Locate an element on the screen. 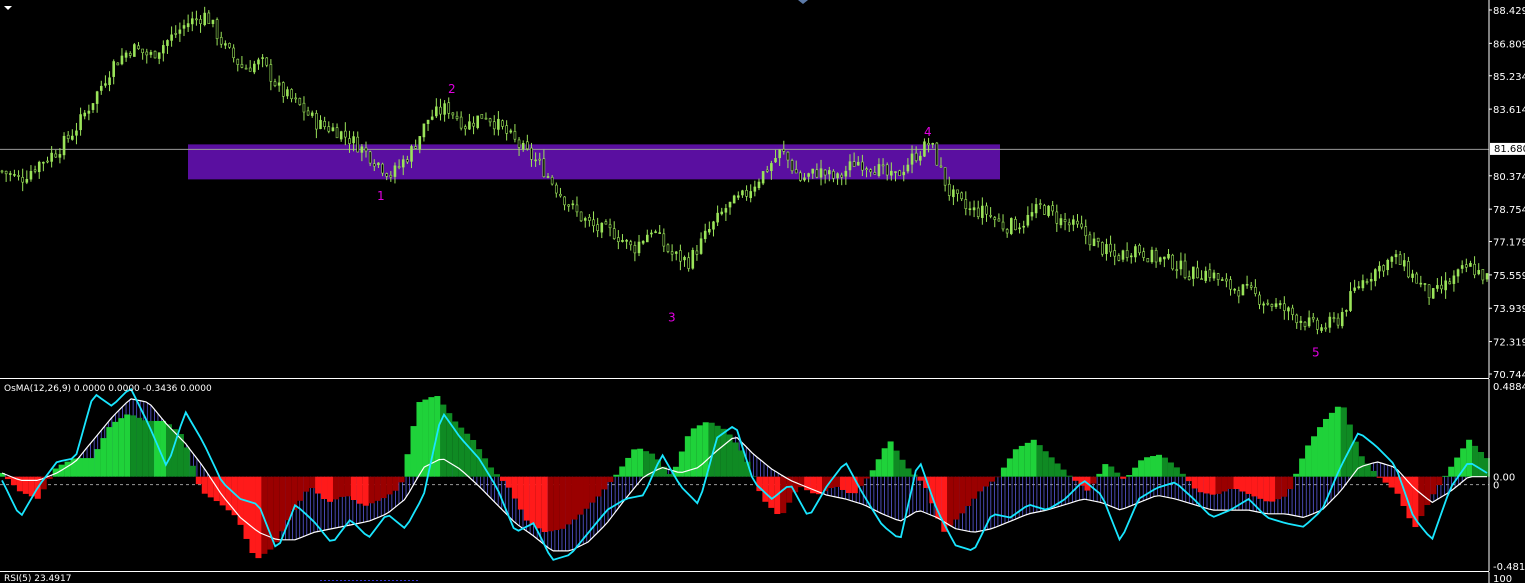  price-tick-label: 80.374 is located at coordinates (1509, 177).